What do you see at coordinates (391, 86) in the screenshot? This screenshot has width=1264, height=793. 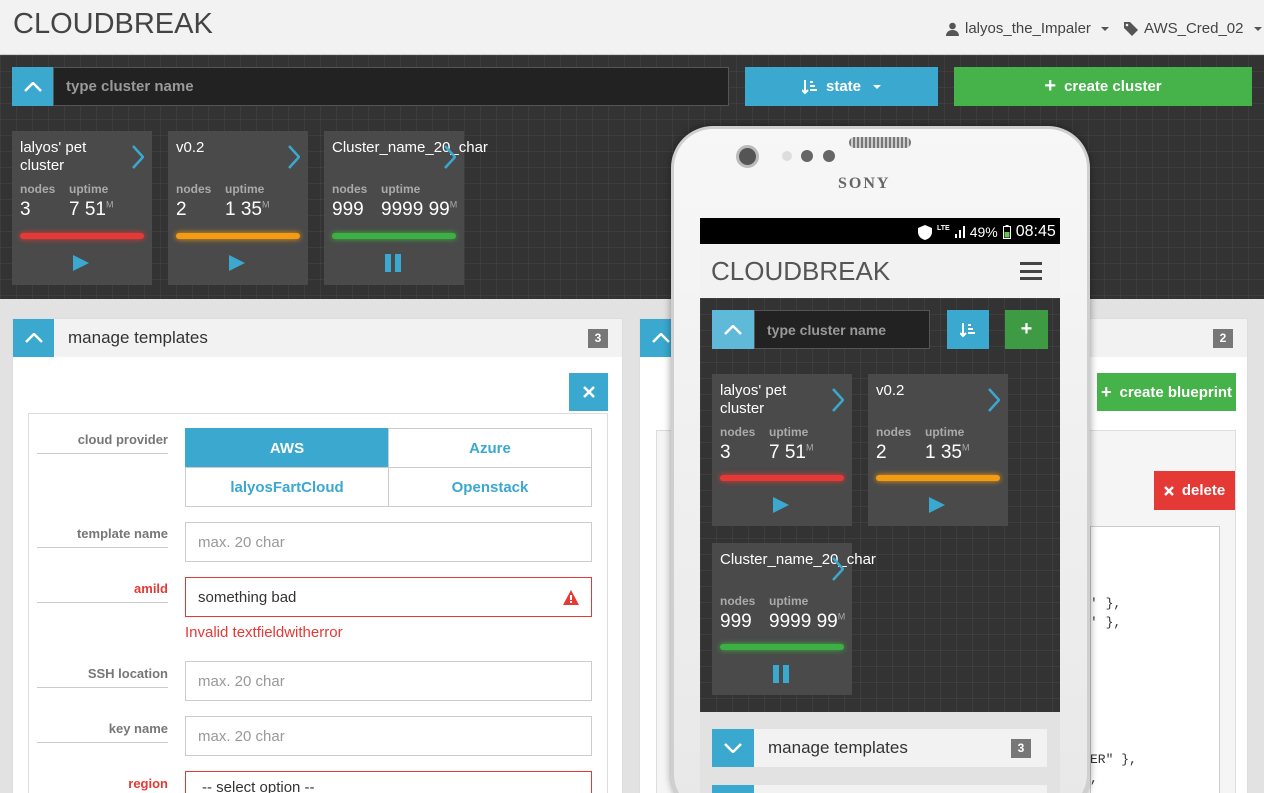 I see `cluster-search-input: type cluster name` at bounding box center [391, 86].